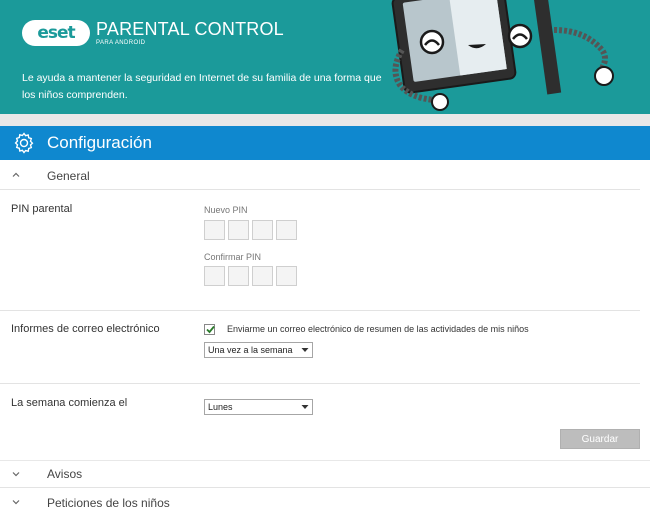 Image resolution: width=650 pixels, height=517 pixels. What do you see at coordinates (325, 503) in the screenshot?
I see `section-peticiones-header: Peticiones de los niños` at bounding box center [325, 503].